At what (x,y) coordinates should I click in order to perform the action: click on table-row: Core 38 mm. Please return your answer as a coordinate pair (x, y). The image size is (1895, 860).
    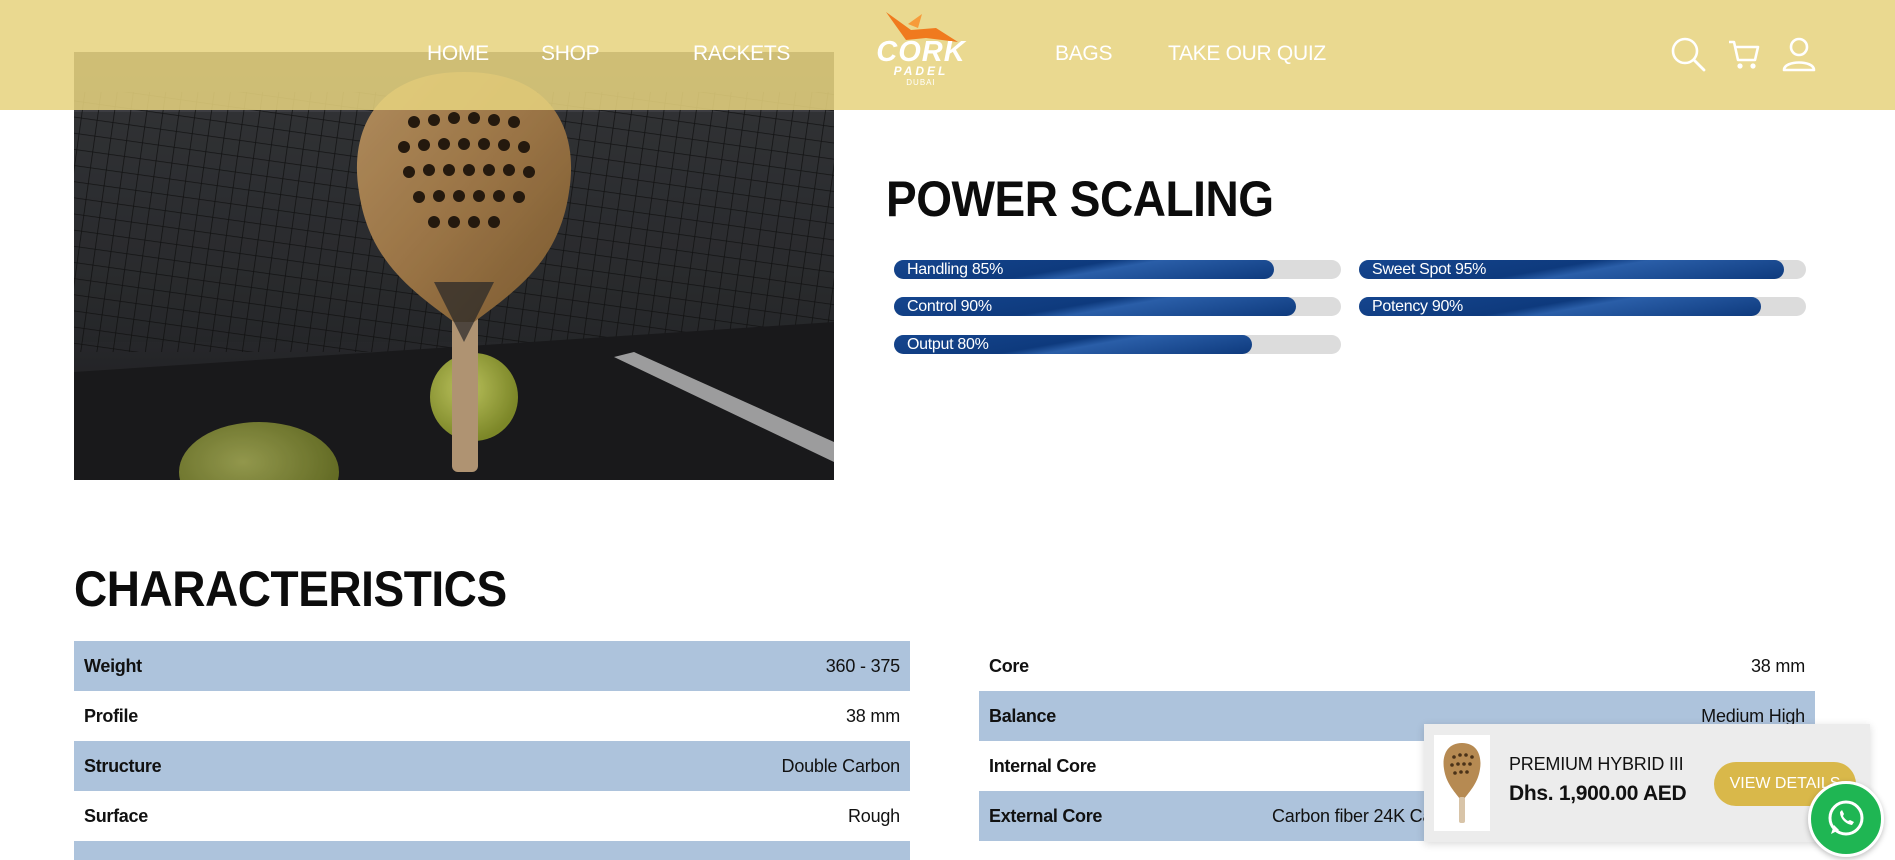
    Looking at the image, I should click on (1397, 666).